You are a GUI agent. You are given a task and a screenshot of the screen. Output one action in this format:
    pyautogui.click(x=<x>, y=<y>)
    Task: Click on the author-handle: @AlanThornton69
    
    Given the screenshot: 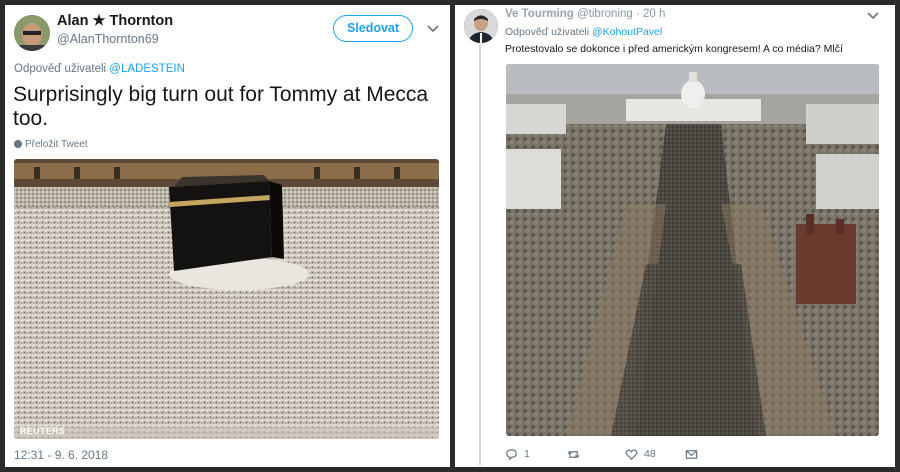 What is the action you would take?
    pyautogui.click(x=108, y=39)
    